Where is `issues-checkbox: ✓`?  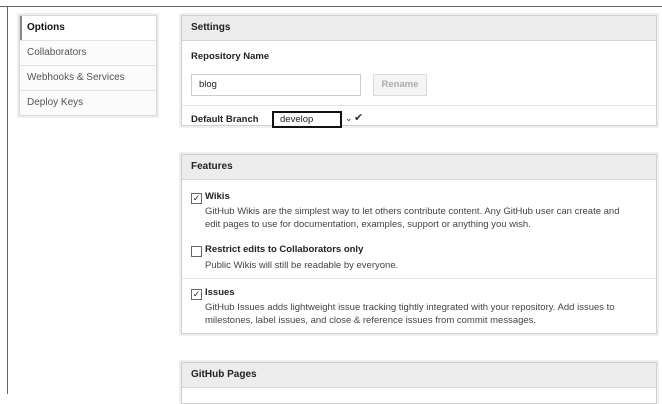 issues-checkbox: ✓ is located at coordinates (196, 294).